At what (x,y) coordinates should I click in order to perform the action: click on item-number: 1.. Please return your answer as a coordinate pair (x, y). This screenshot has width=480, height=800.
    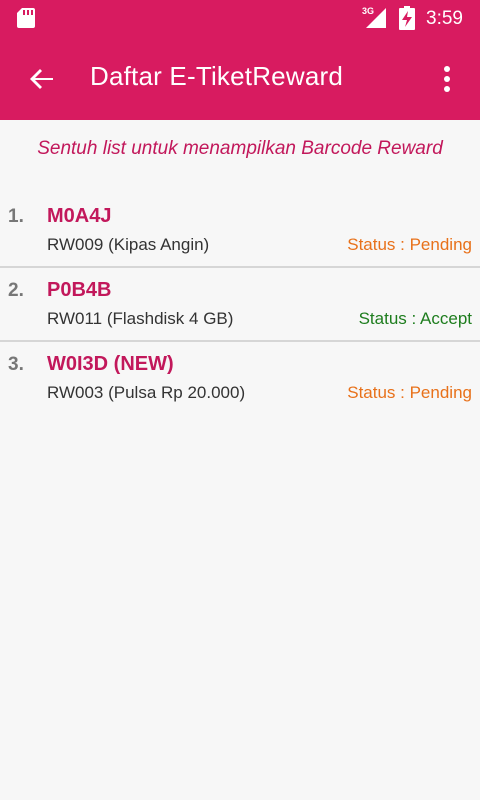
    Looking at the image, I should click on (16, 216).